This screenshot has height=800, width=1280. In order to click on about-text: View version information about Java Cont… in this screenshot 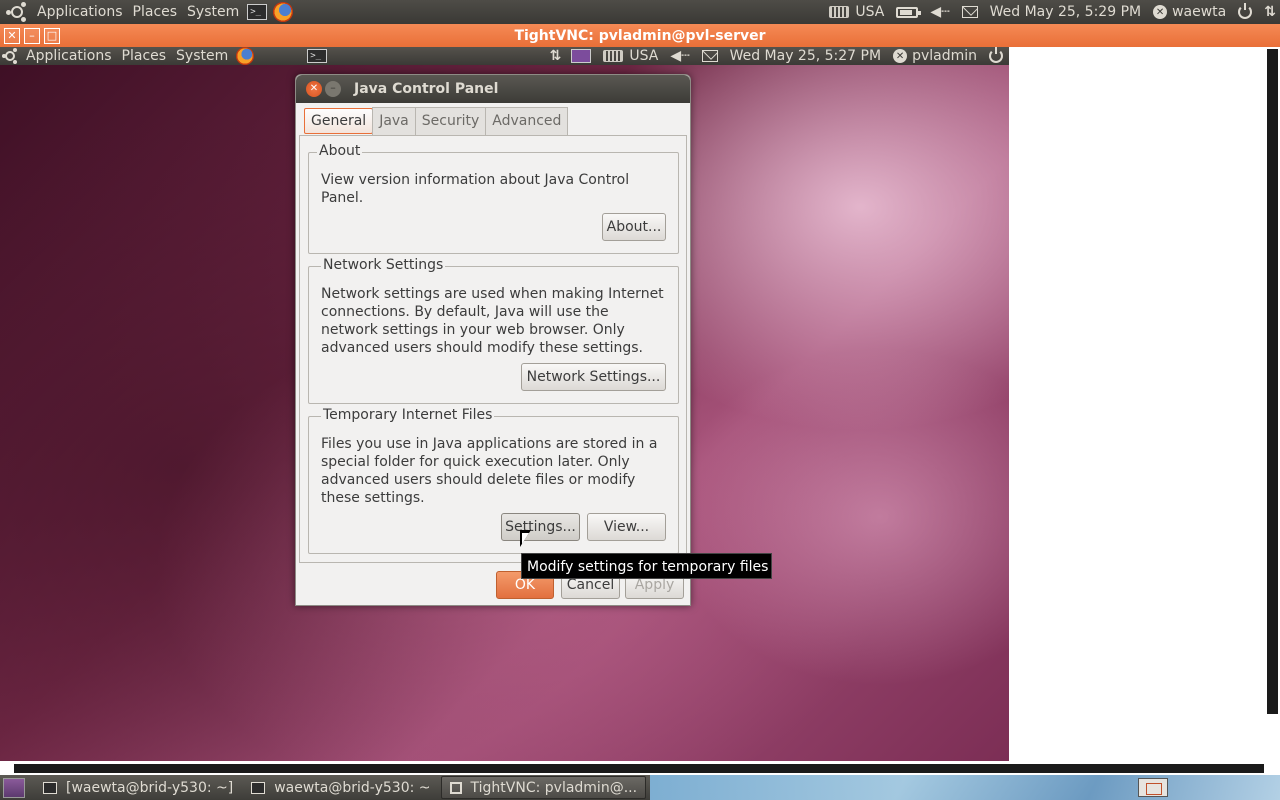, I will do `click(475, 189)`.